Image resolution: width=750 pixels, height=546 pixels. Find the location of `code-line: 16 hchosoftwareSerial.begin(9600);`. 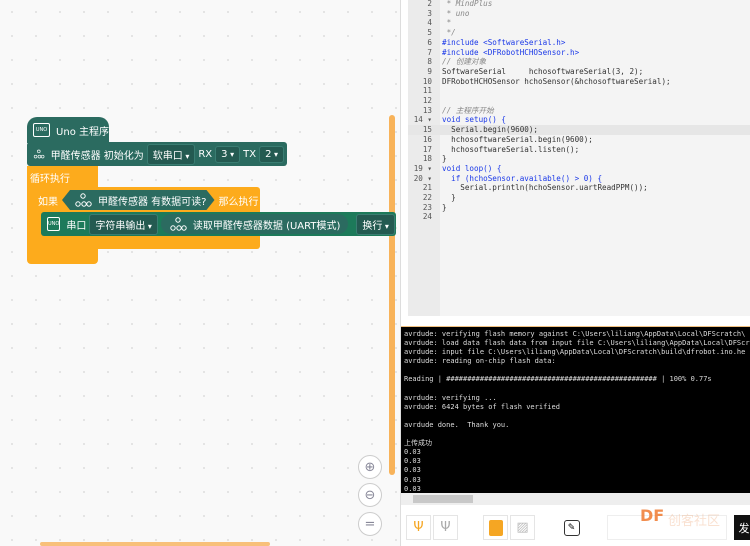

code-line: 16 hchosoftwareSerial.begin(9600); is located at coordinates (579, 140).